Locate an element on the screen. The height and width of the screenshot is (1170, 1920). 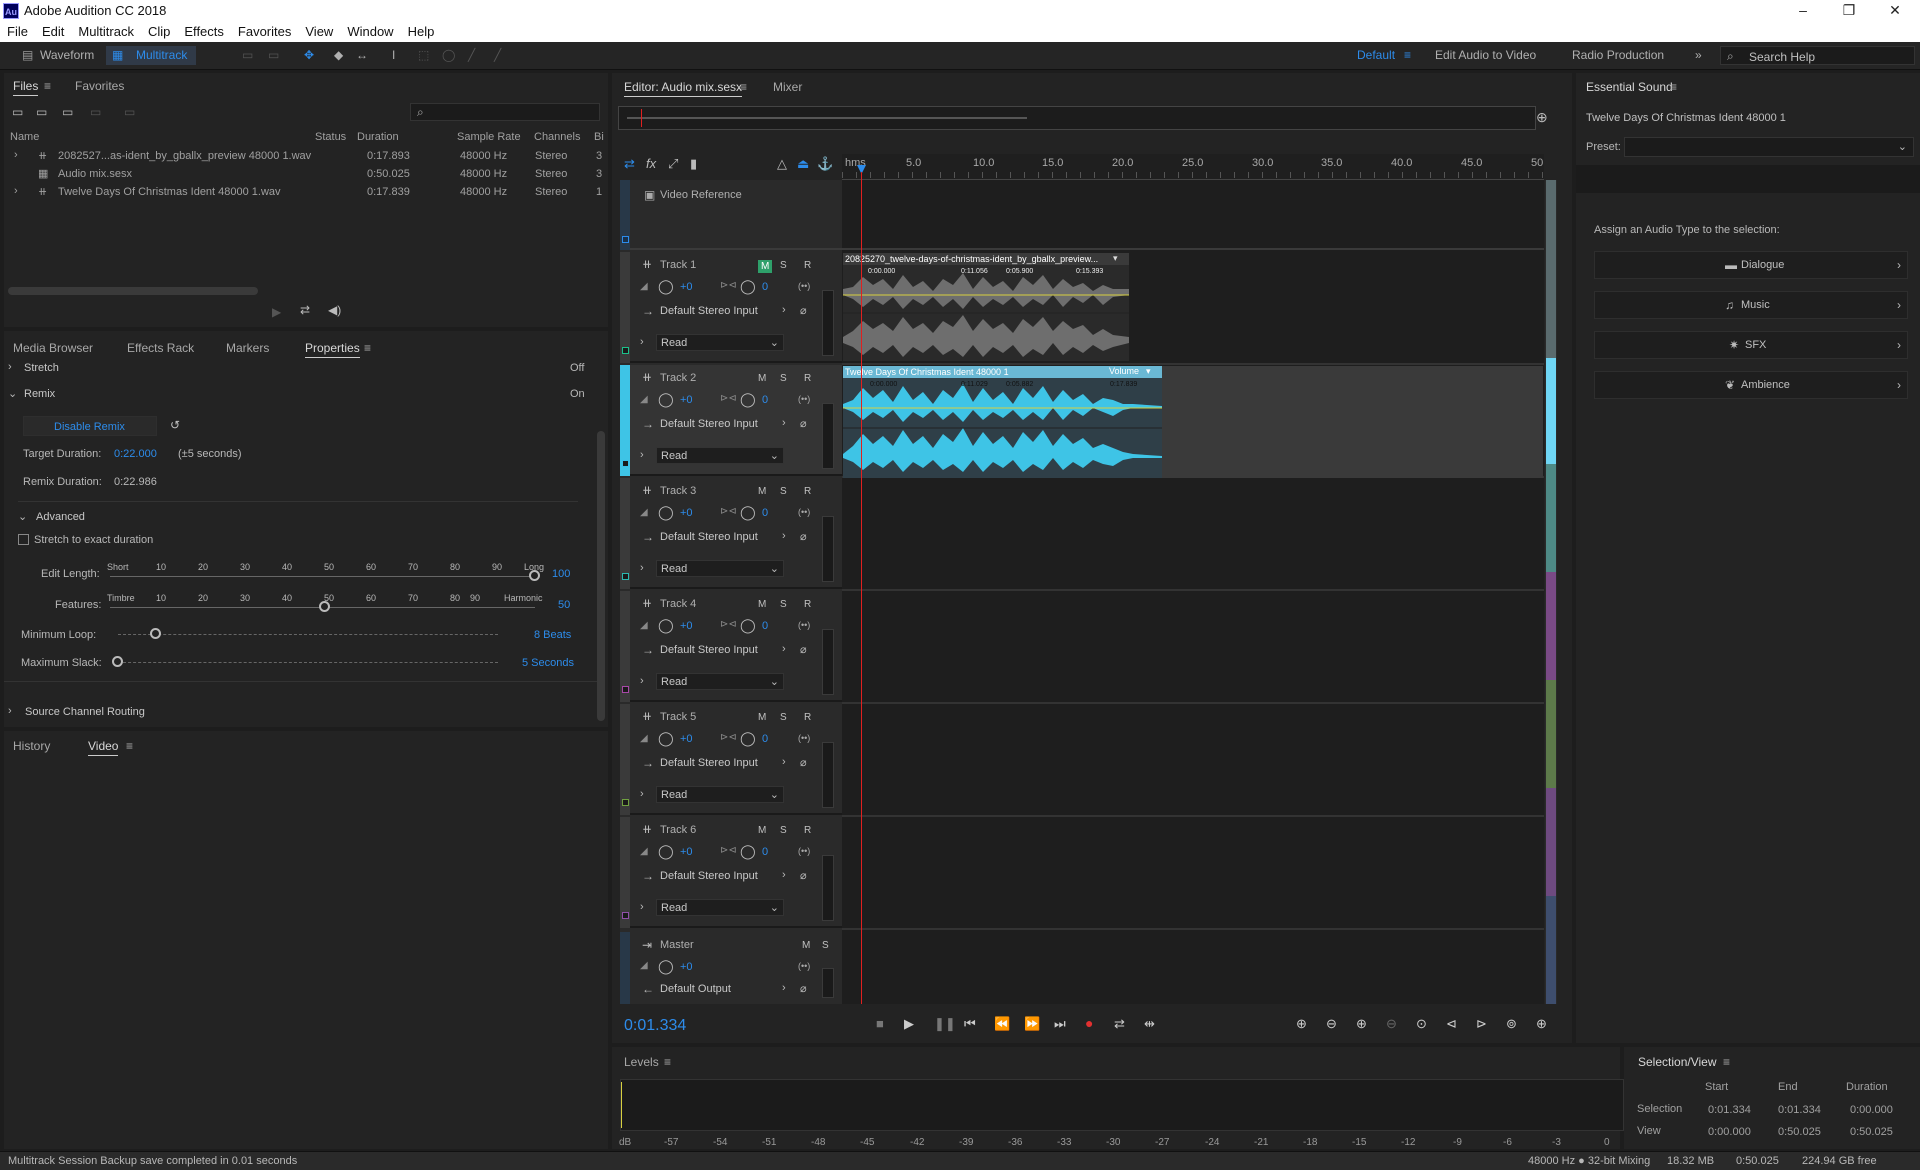
workspace-radio-production: Radio Production is located at coordinates (1618, 55).